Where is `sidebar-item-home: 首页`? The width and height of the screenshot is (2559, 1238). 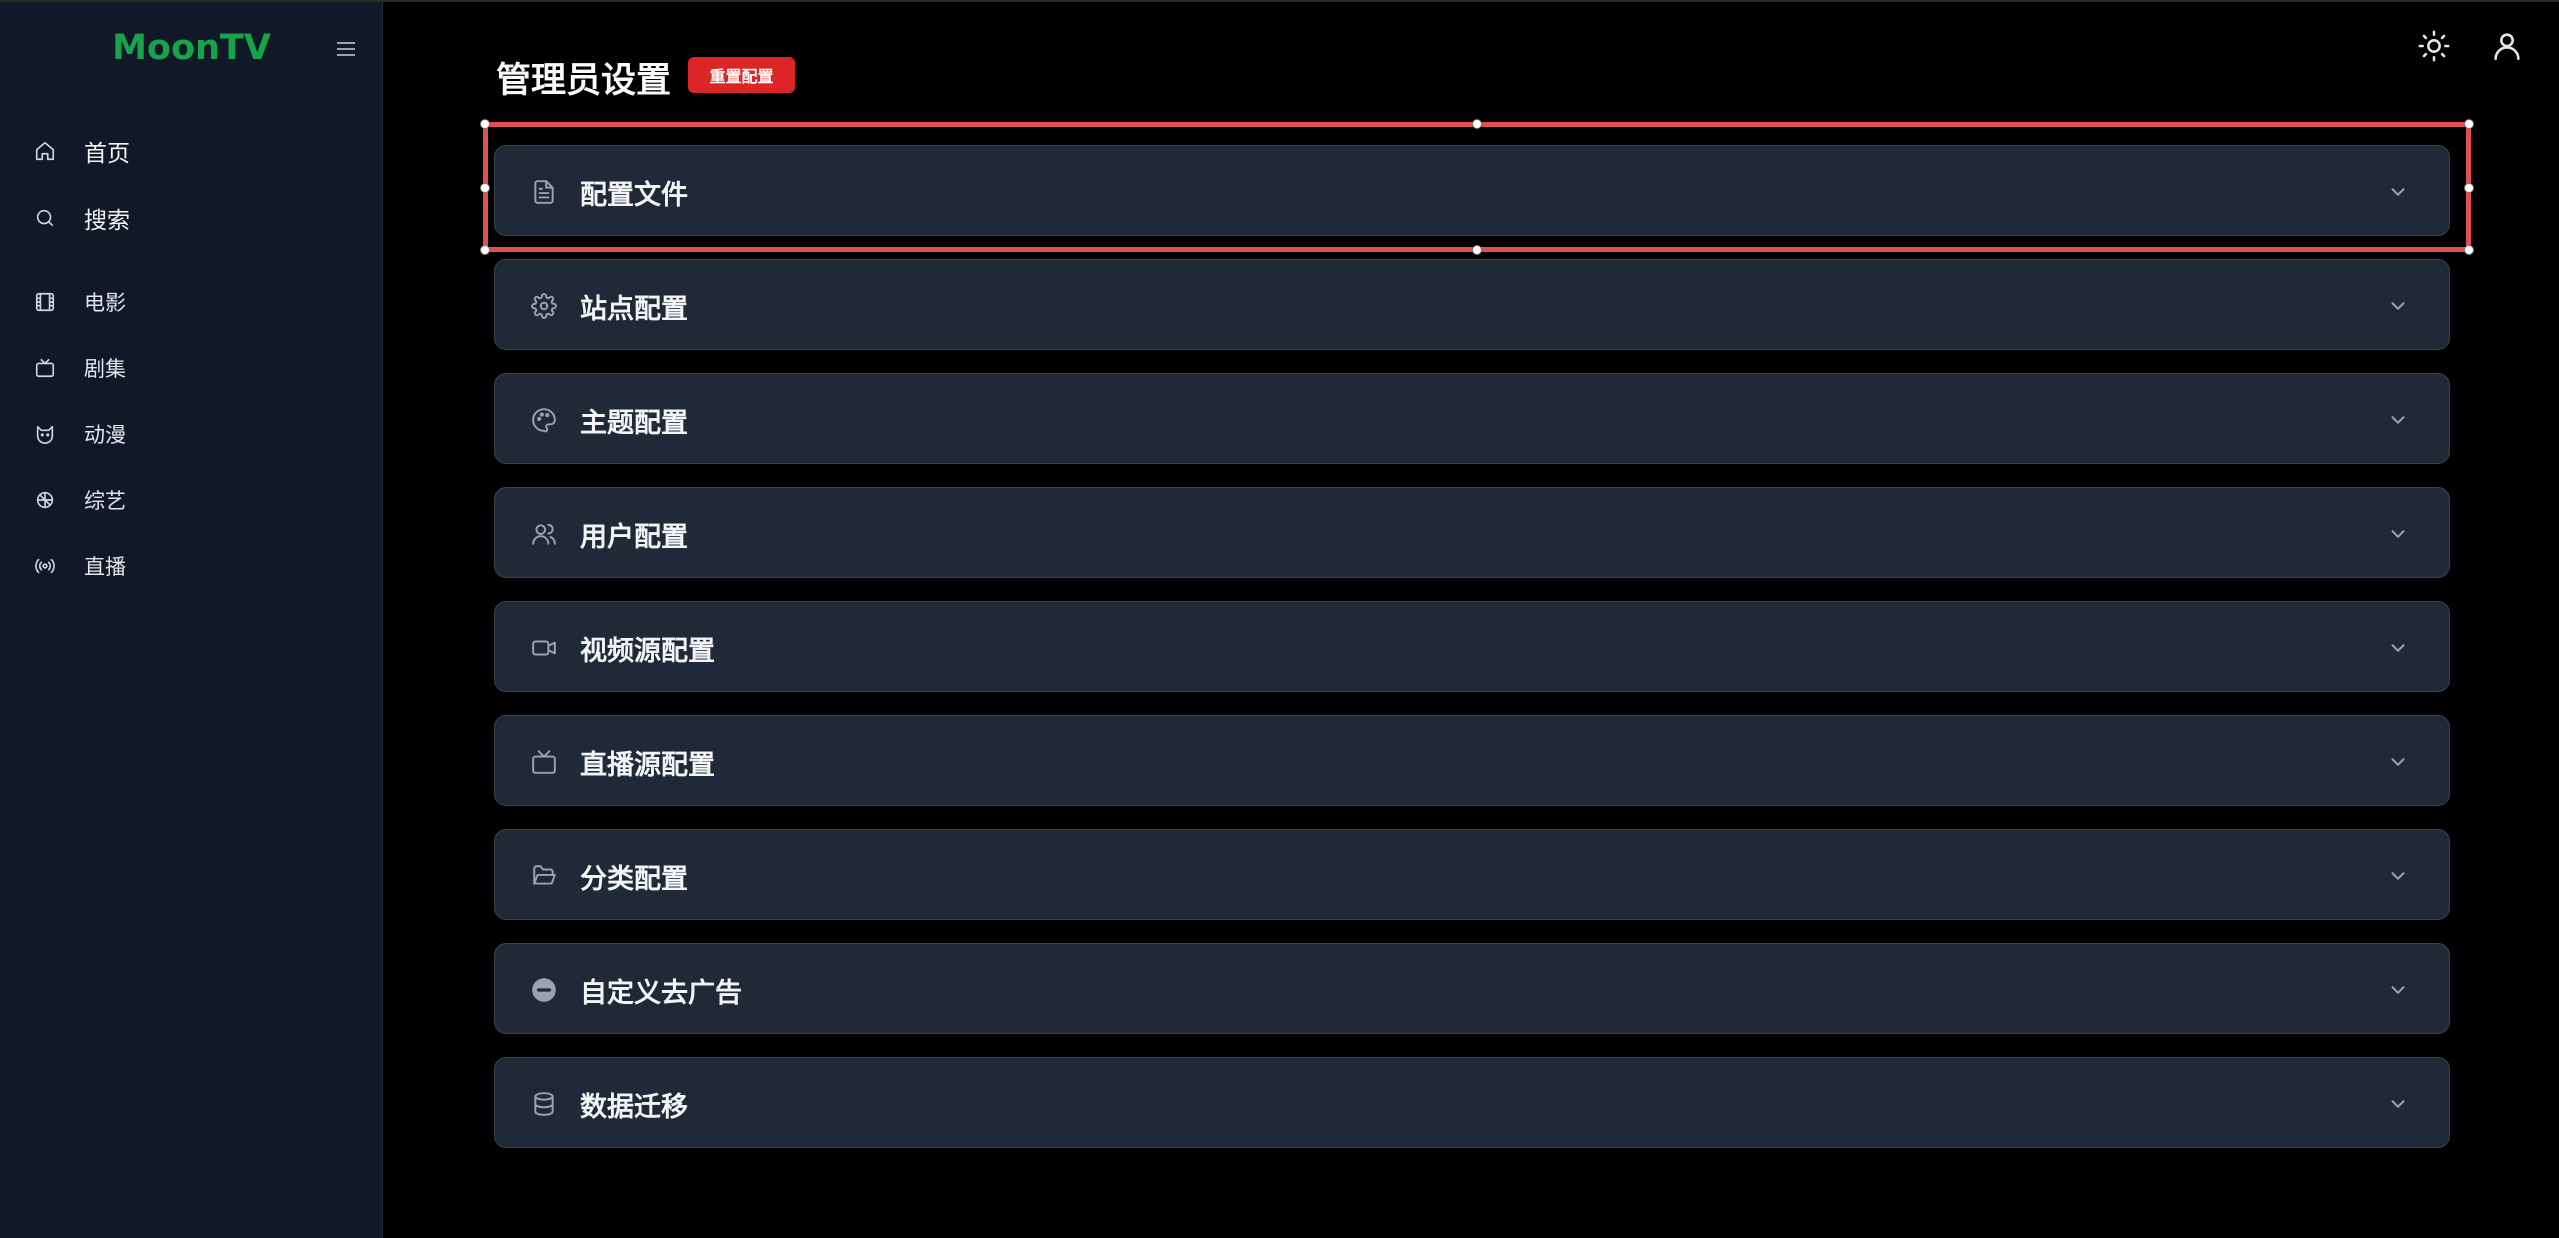 sidebar-item-home: 首页 is located at coordinates (191, 151).